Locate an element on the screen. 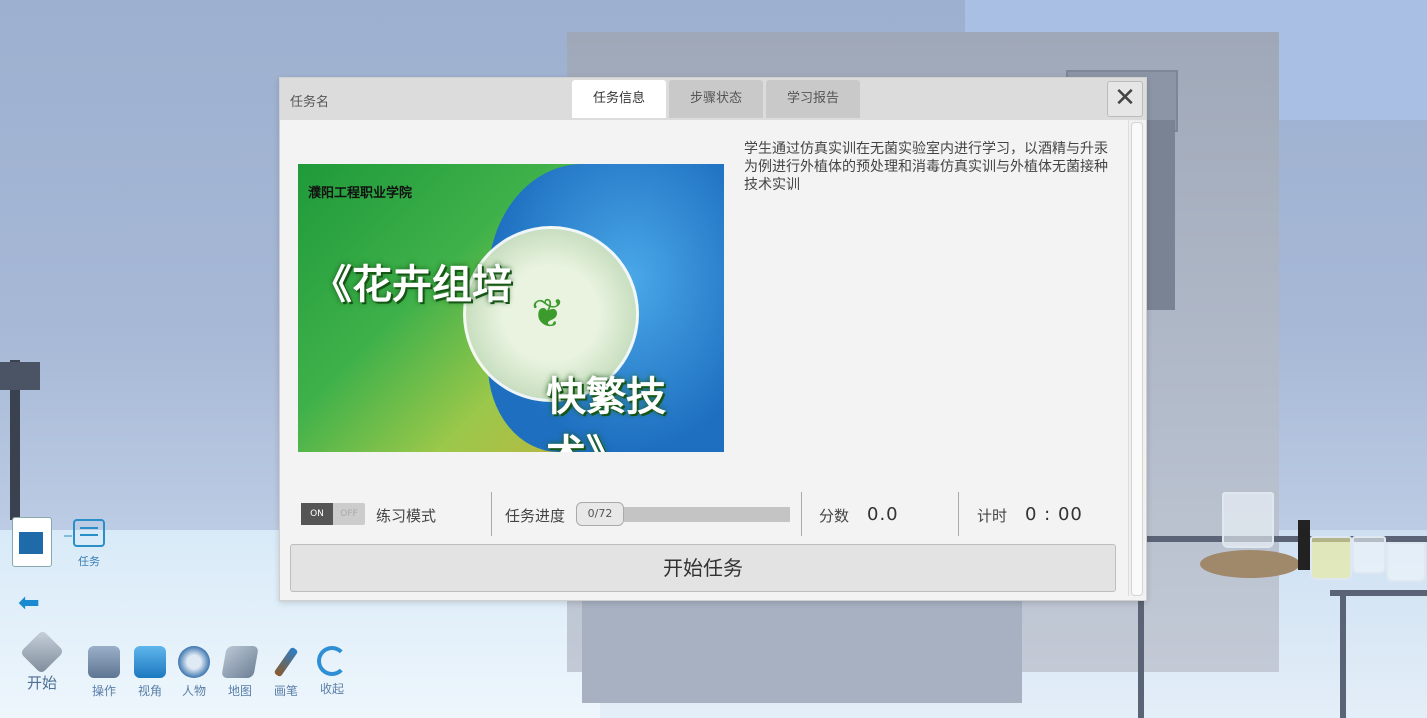 The width and height of the screenshot is (1427, 718). practice-mode-label: 练习模式 is located at coordinates (406, 516).